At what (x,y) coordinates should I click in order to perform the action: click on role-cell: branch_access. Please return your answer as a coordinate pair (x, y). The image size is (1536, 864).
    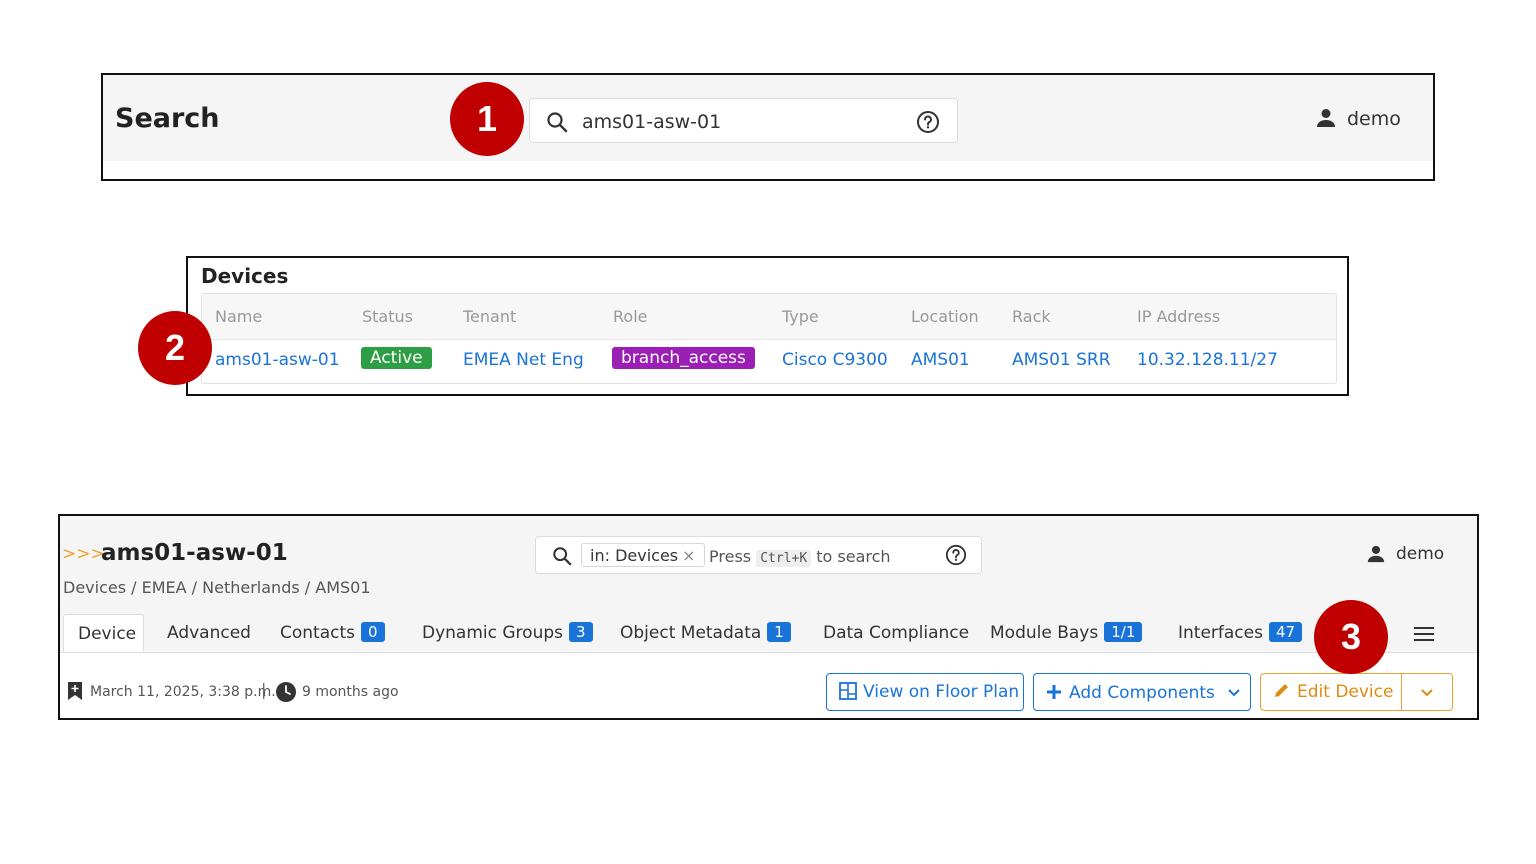
    Looking at the image, I should click on (683, 358).